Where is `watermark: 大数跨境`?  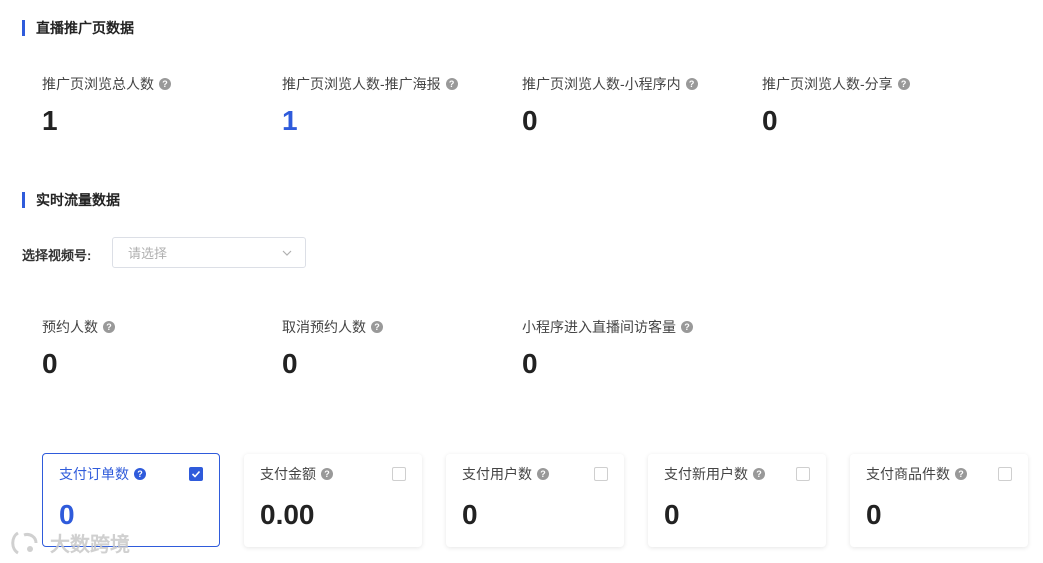
watermark: 大数跨境 is located at coordinates (69, 542).